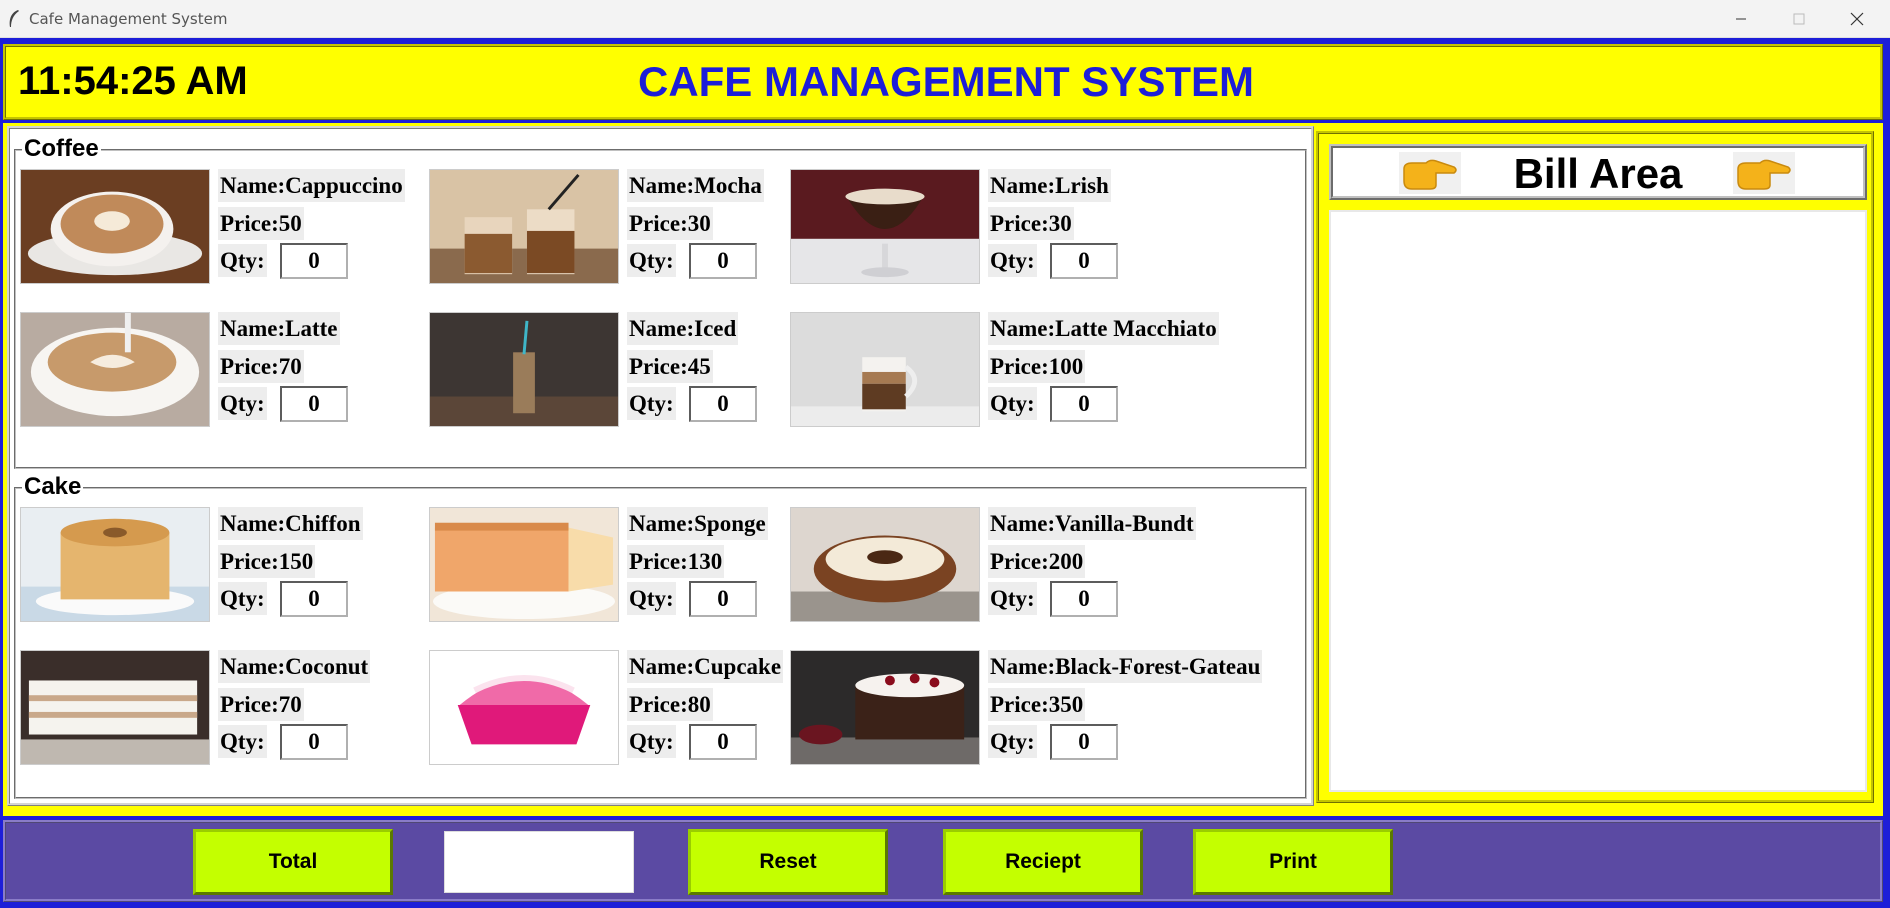  What do you see at coordinates (1084, 742) in the screenshot?
I see `qty-input-black-forest-gateau` at bounding box center [1084, 742].